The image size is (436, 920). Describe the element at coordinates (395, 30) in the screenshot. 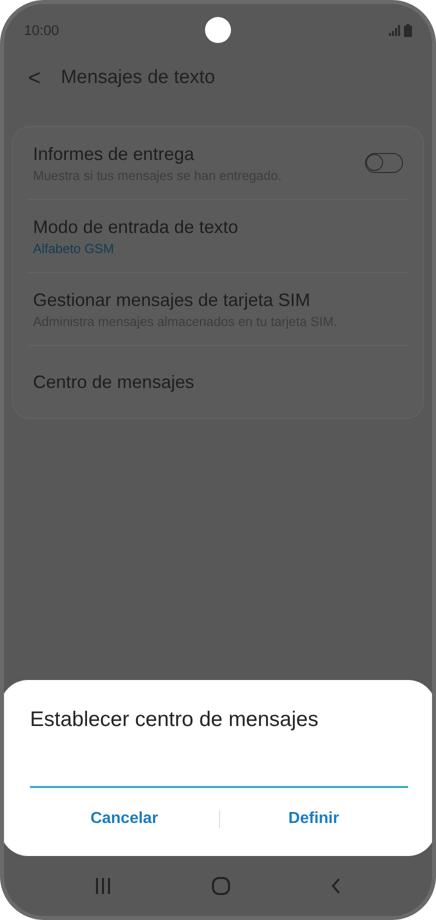

I see `signal-icon` at that location.